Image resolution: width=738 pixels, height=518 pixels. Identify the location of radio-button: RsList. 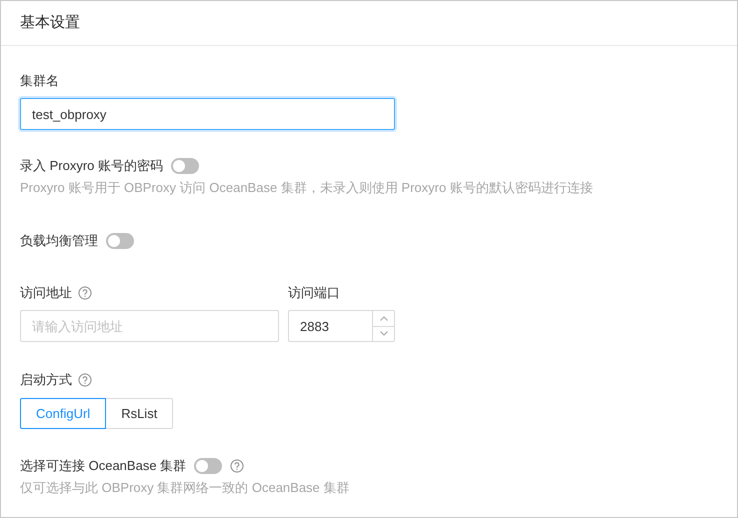
(139, 413).